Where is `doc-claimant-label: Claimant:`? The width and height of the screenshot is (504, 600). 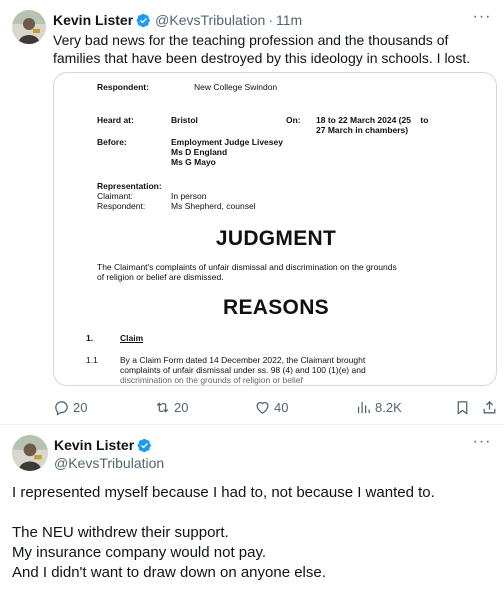
doc-claimant-label: Claimant: is located at coordinates (115, 196).